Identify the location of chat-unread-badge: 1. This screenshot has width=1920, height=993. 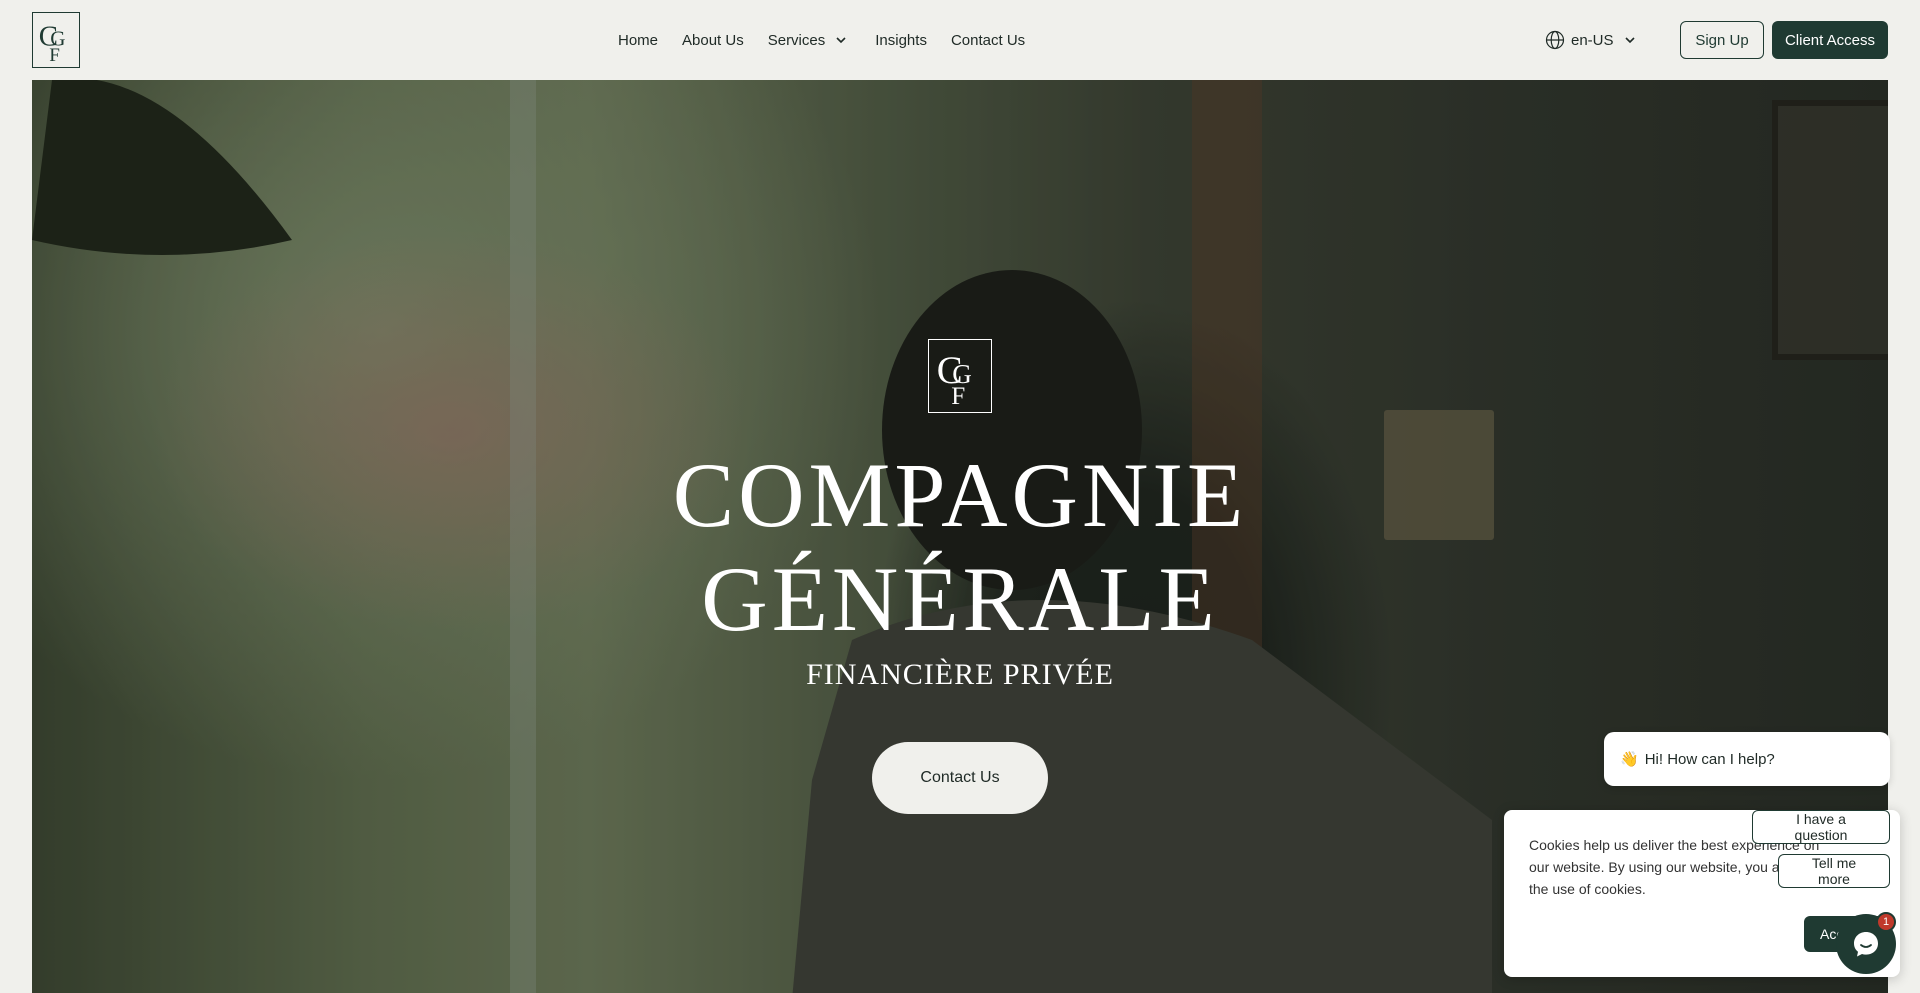
(1886, 922).